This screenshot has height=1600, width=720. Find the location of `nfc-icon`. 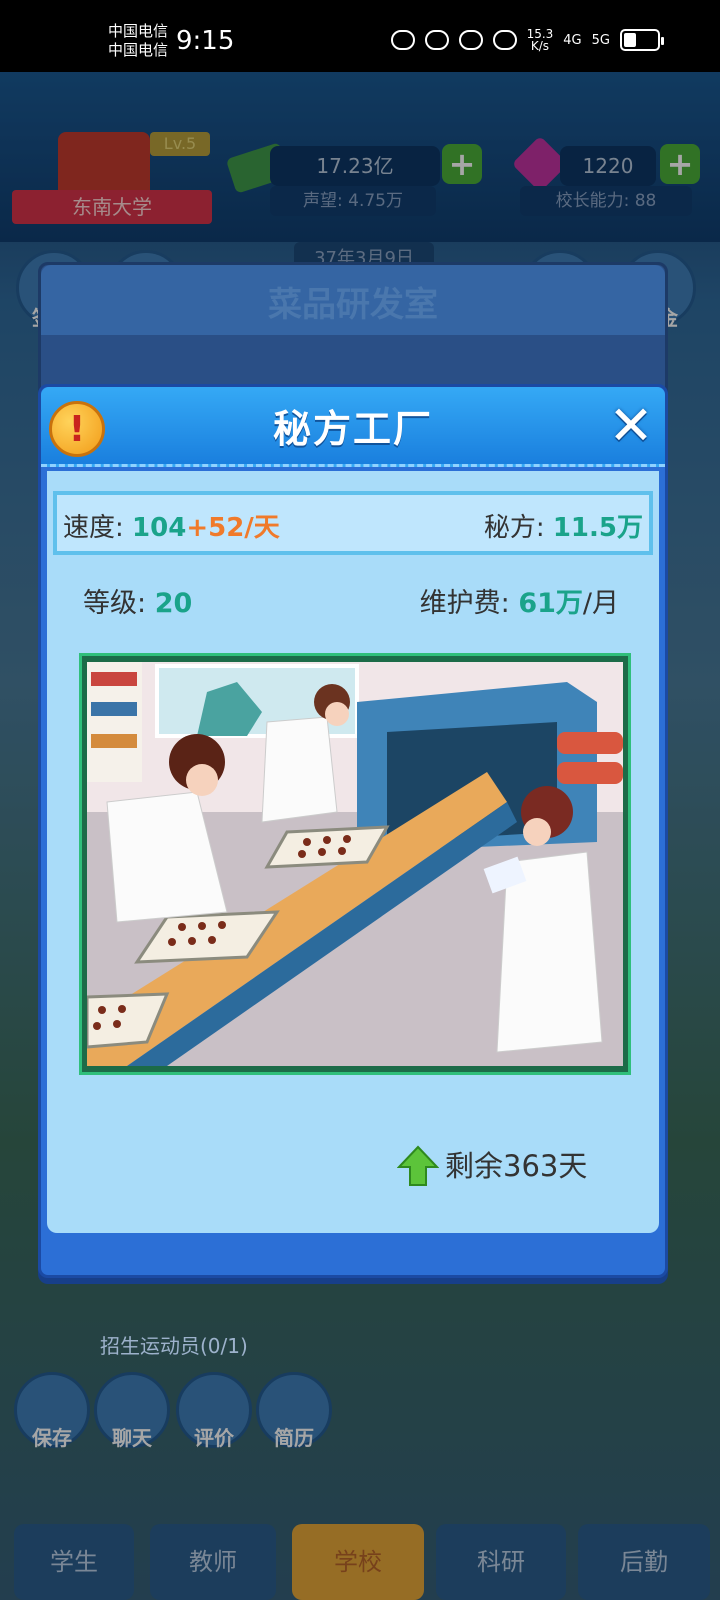

nfc-icon is located at coordinates (436, 40).